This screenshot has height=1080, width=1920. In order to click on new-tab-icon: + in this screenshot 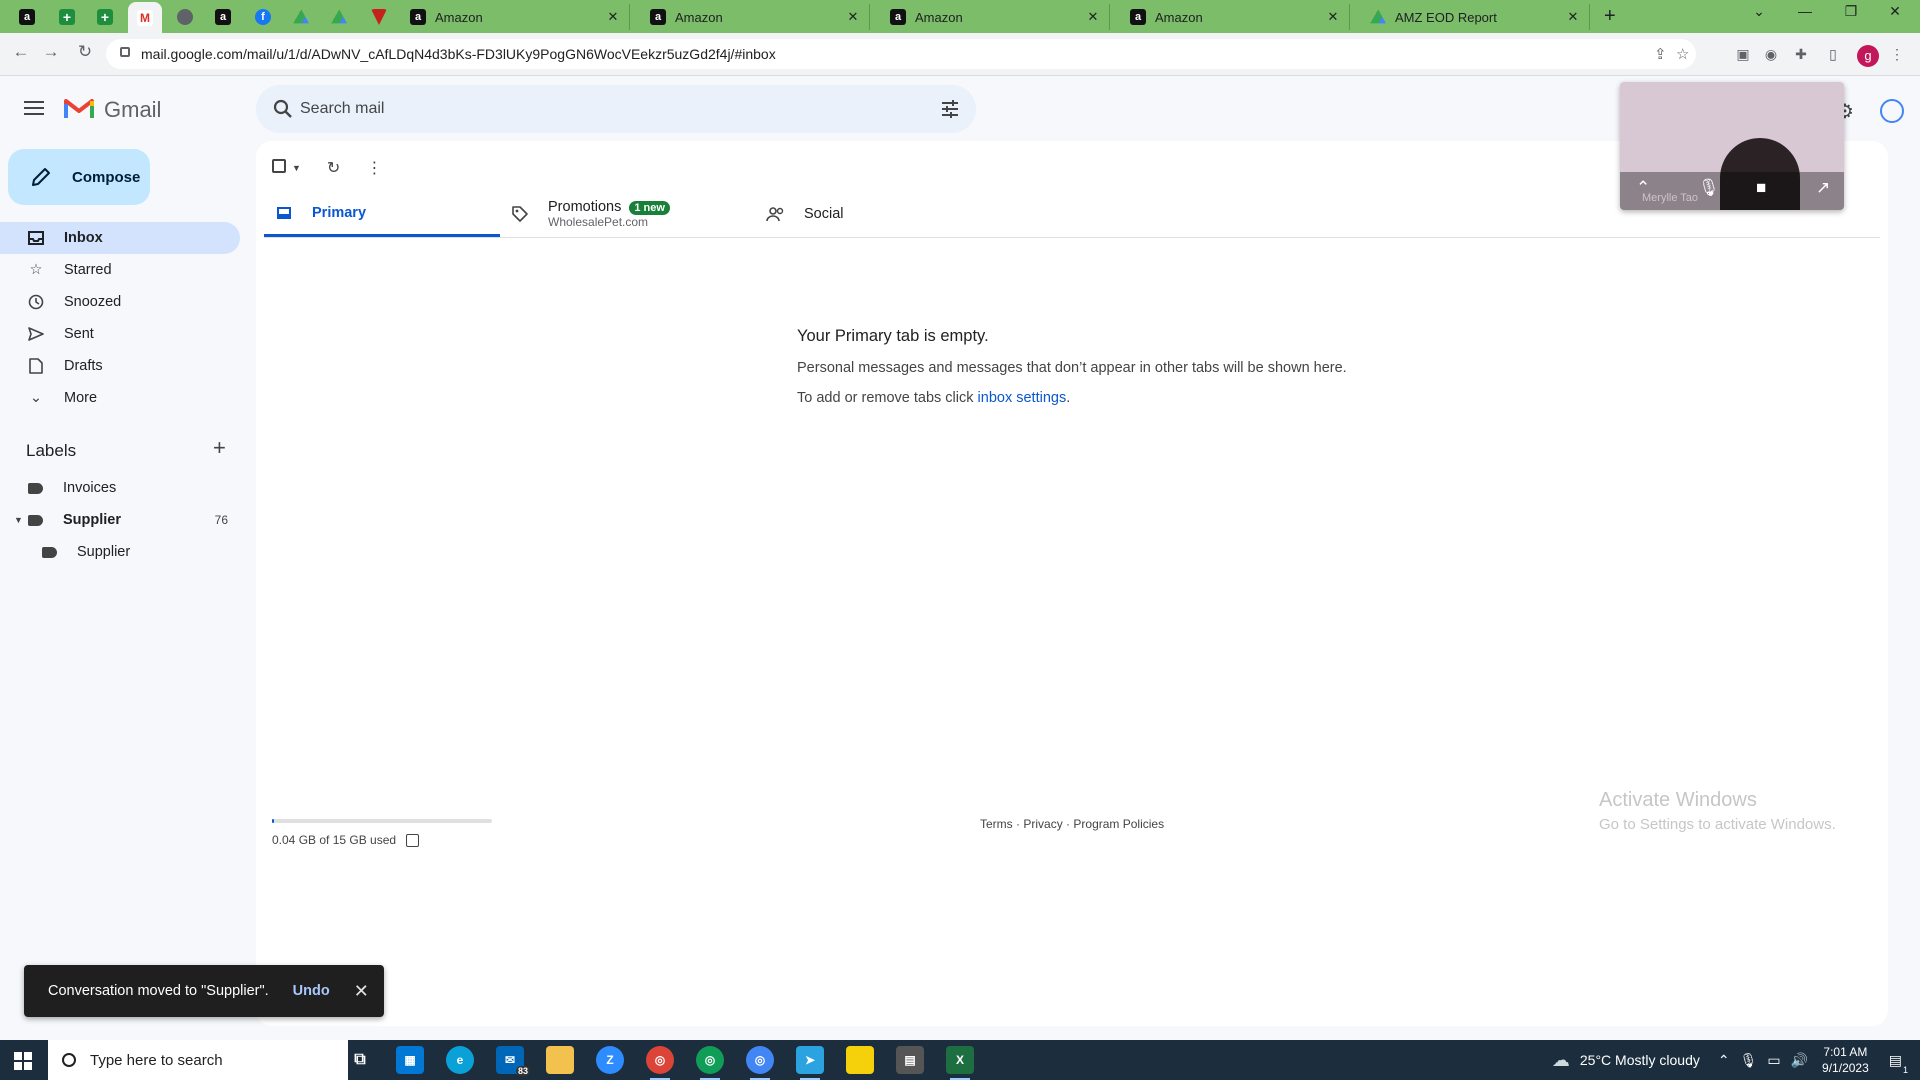, I will do `click(1610, 16)`.